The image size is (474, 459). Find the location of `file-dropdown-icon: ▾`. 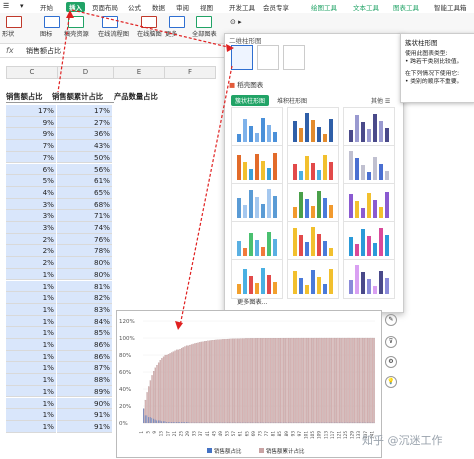

file-dropdown-icon: ▾ is located at coordinates (22, 6).